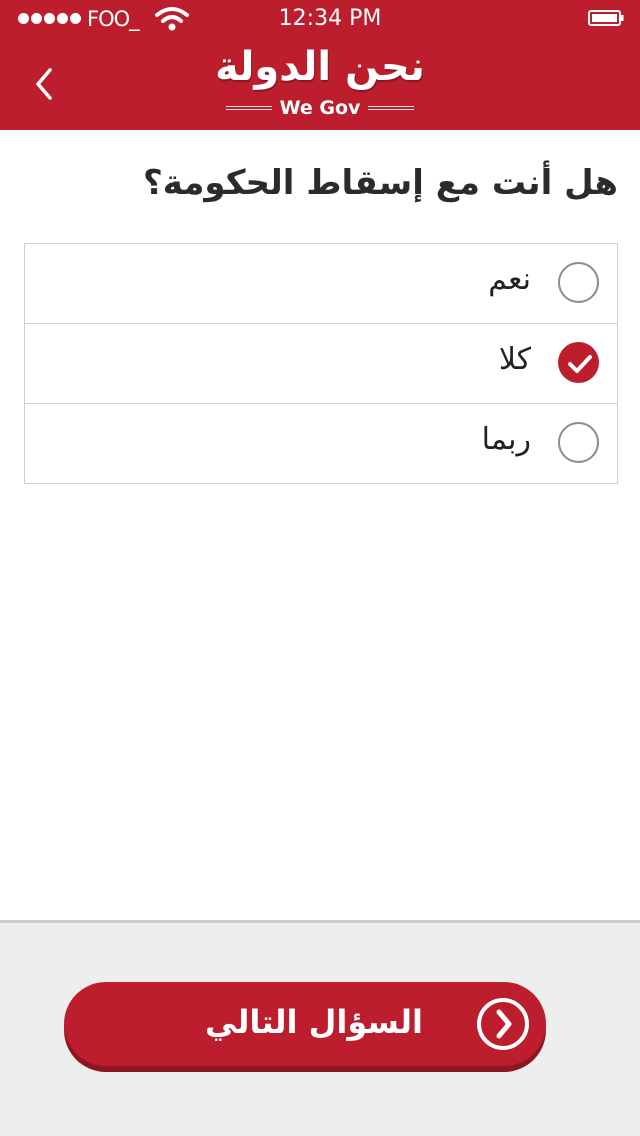 This screenshot has width=640, height=1136. I want to click on app-subtitle-row: We Gov, so click(320, 108).